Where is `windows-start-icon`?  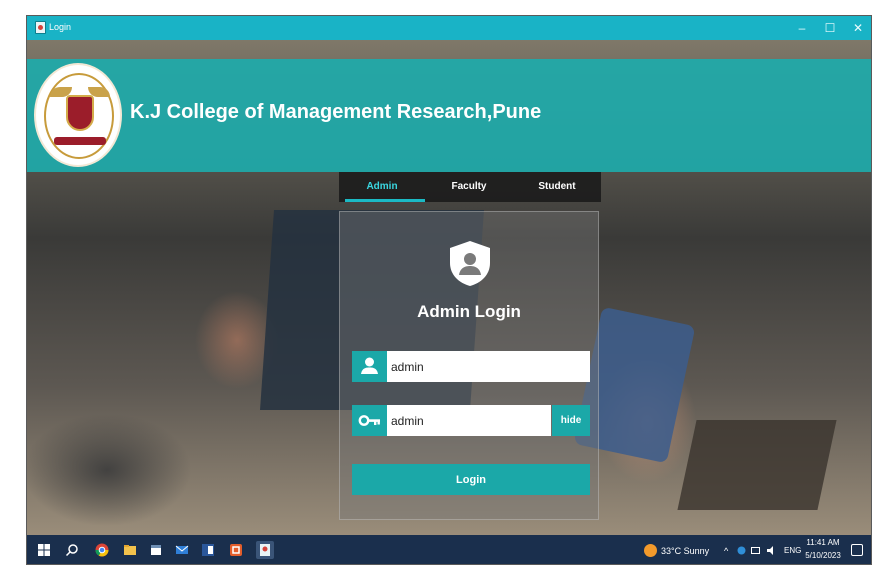 windows-start-icon is located at coordinates (44, 550).